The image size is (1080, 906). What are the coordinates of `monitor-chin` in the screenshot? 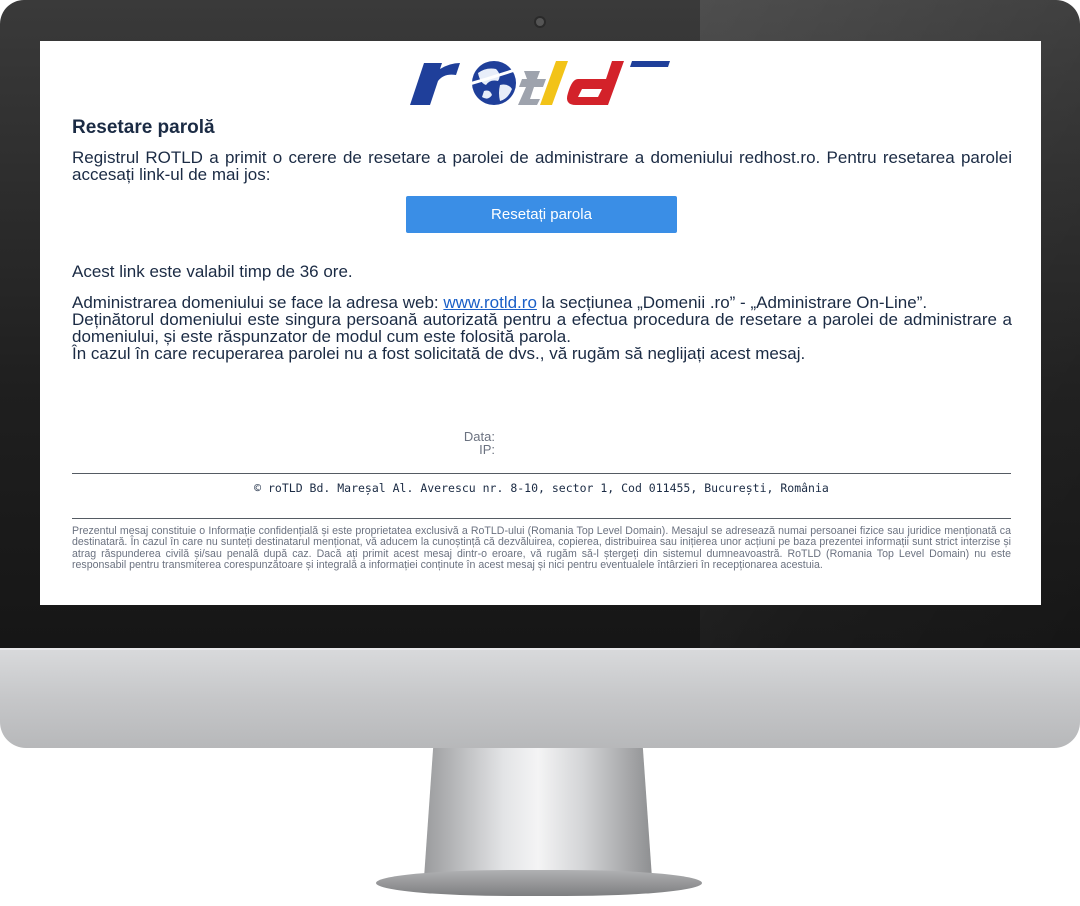 It's located at (540, 698).